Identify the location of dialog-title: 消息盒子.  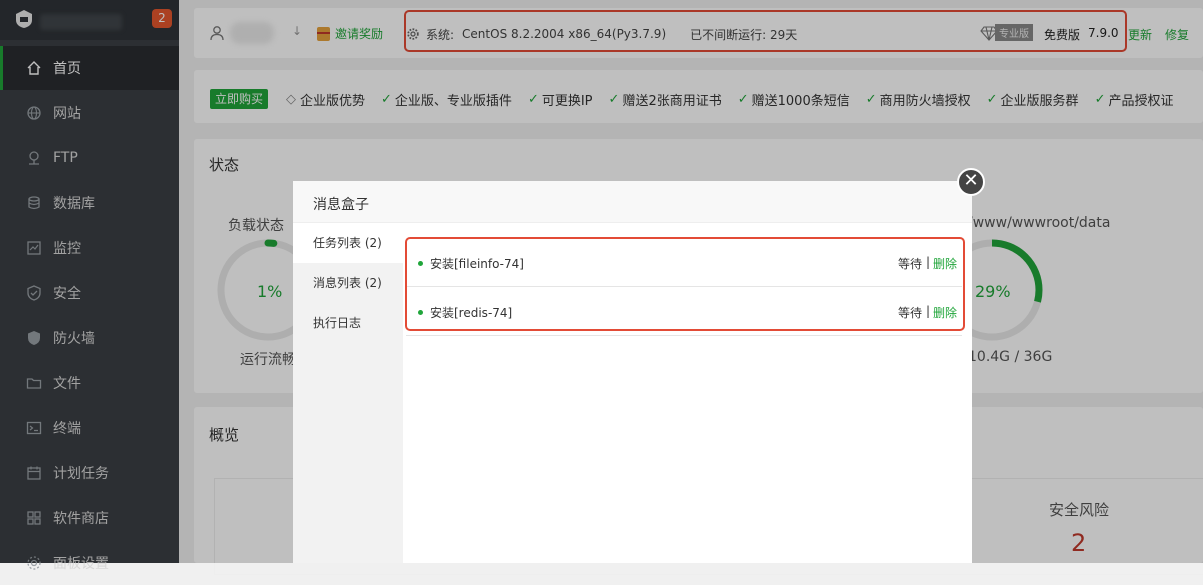
(341, 205).